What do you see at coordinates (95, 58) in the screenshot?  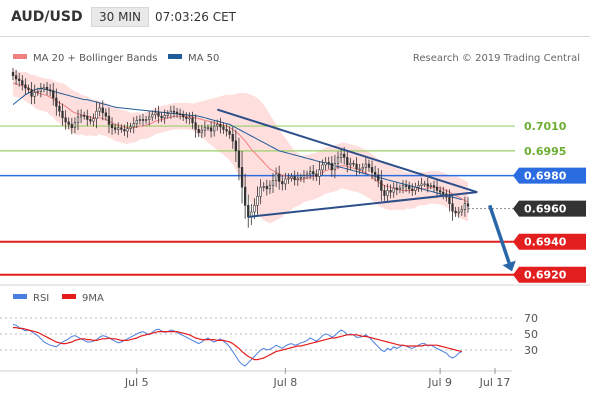 I see `legend-label-ma20: MA 20 + Bollinger Bands` at bounding box center [95, 58].